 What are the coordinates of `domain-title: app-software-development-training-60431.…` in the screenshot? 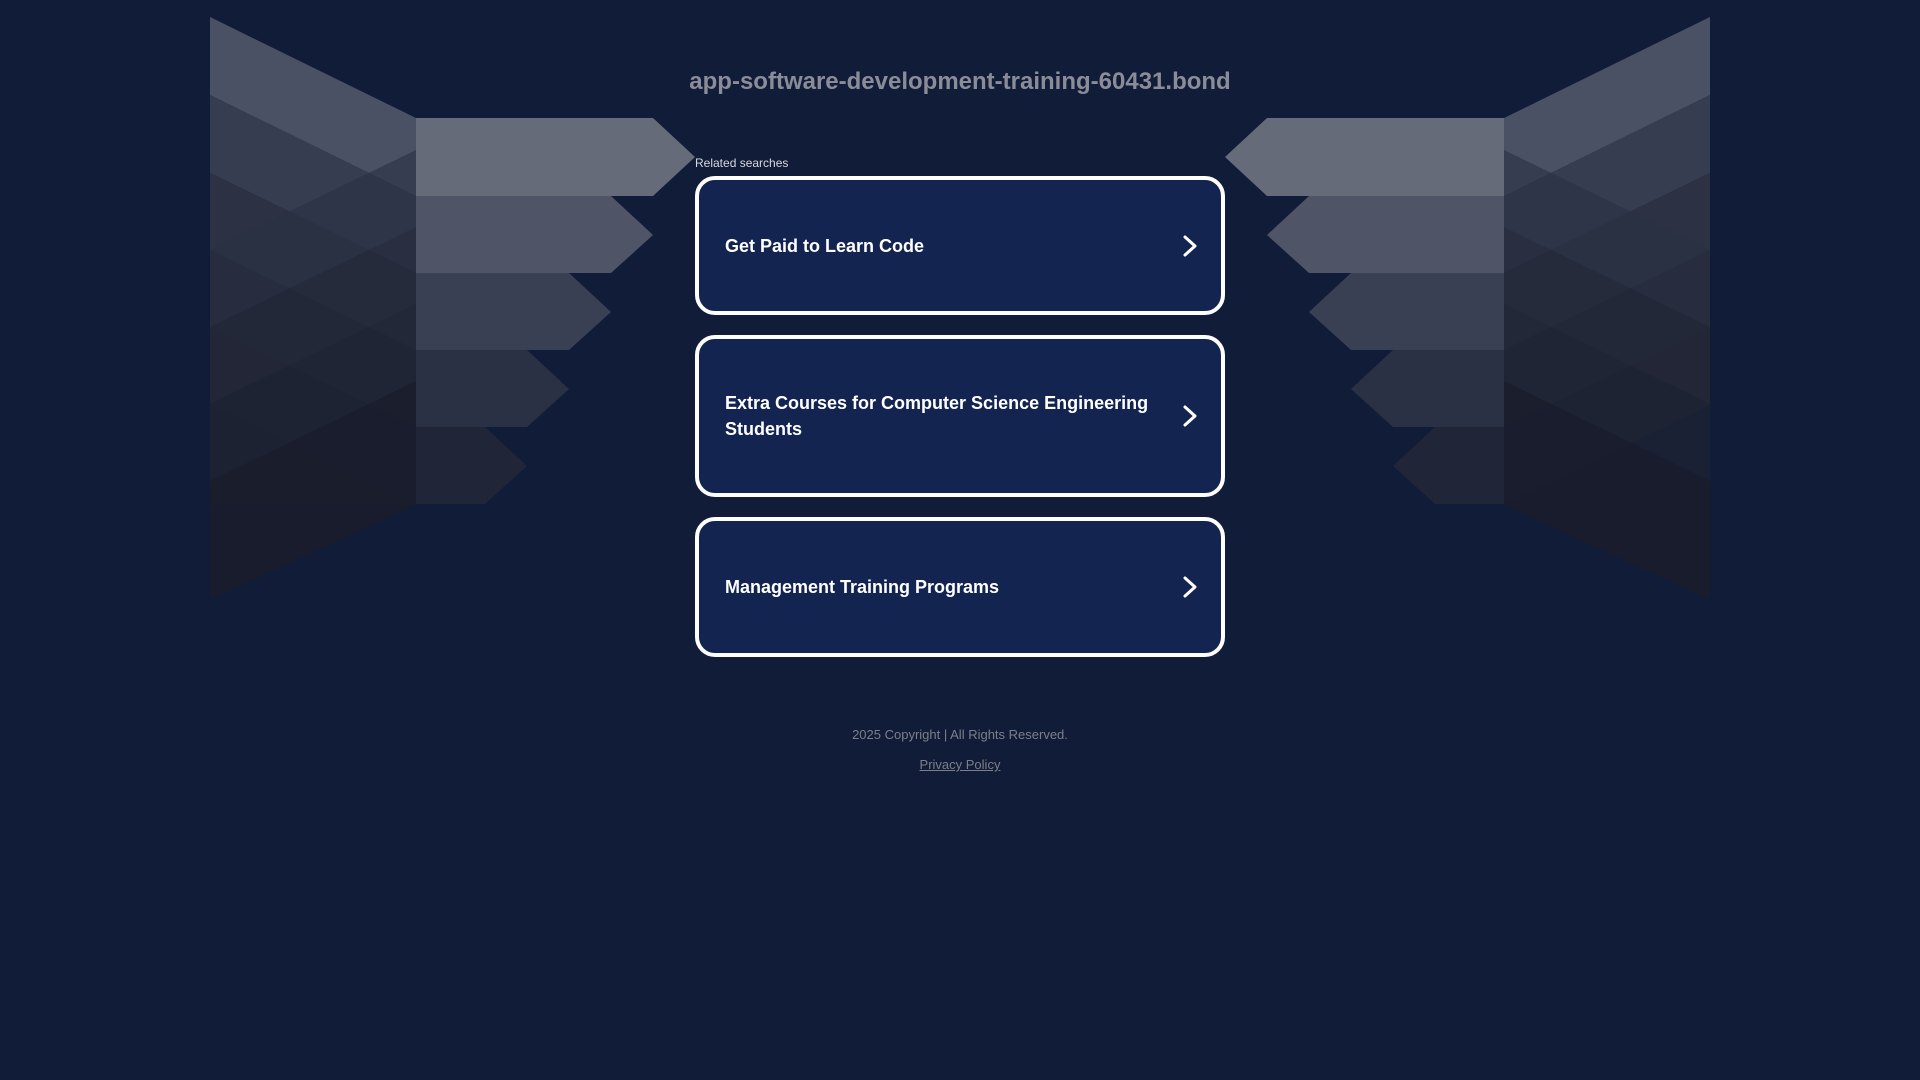 It's located at (960, 81).